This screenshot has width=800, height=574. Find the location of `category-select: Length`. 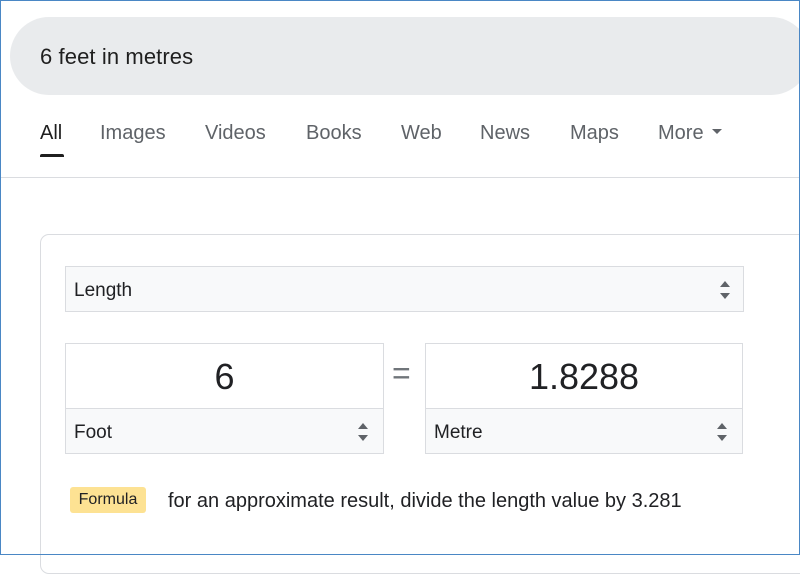

category-select: Length is located at coordinates (404, 289).